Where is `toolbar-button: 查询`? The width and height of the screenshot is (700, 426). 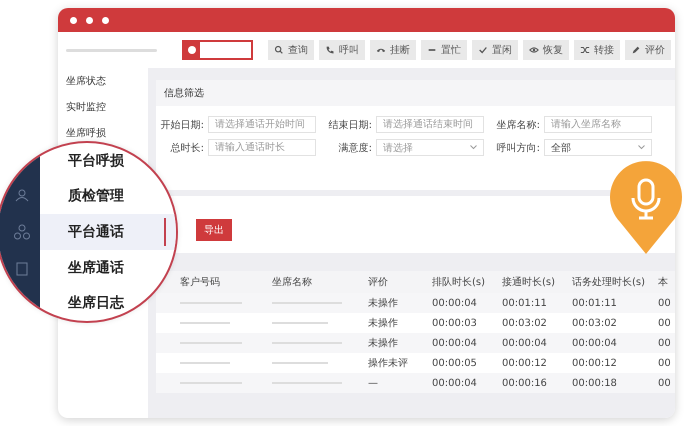
toolbar-button: 查询 is located at coordinates (291, 50).